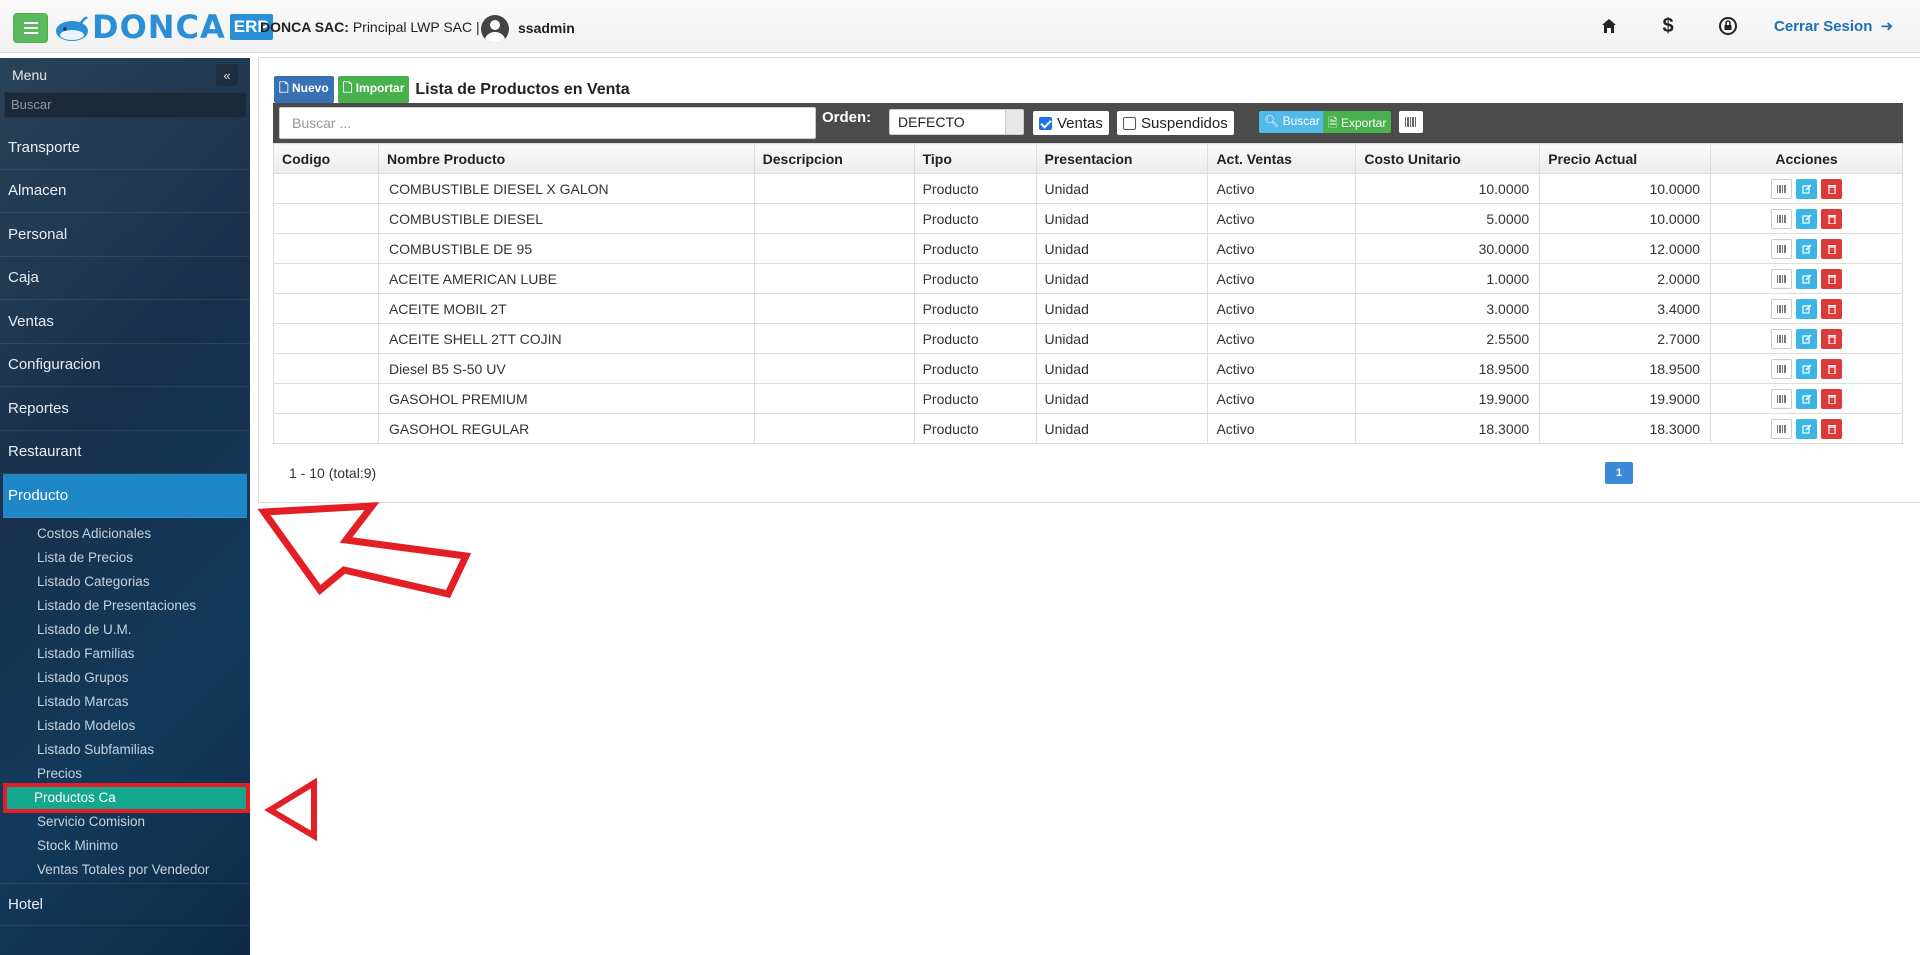 Image resolution: width=1920 pixels, height=955 pixels. Describe the element at coordinates (1833, 26) in the screenshot. I see `logout-button: Cerrar Sesion ➜` at that location.